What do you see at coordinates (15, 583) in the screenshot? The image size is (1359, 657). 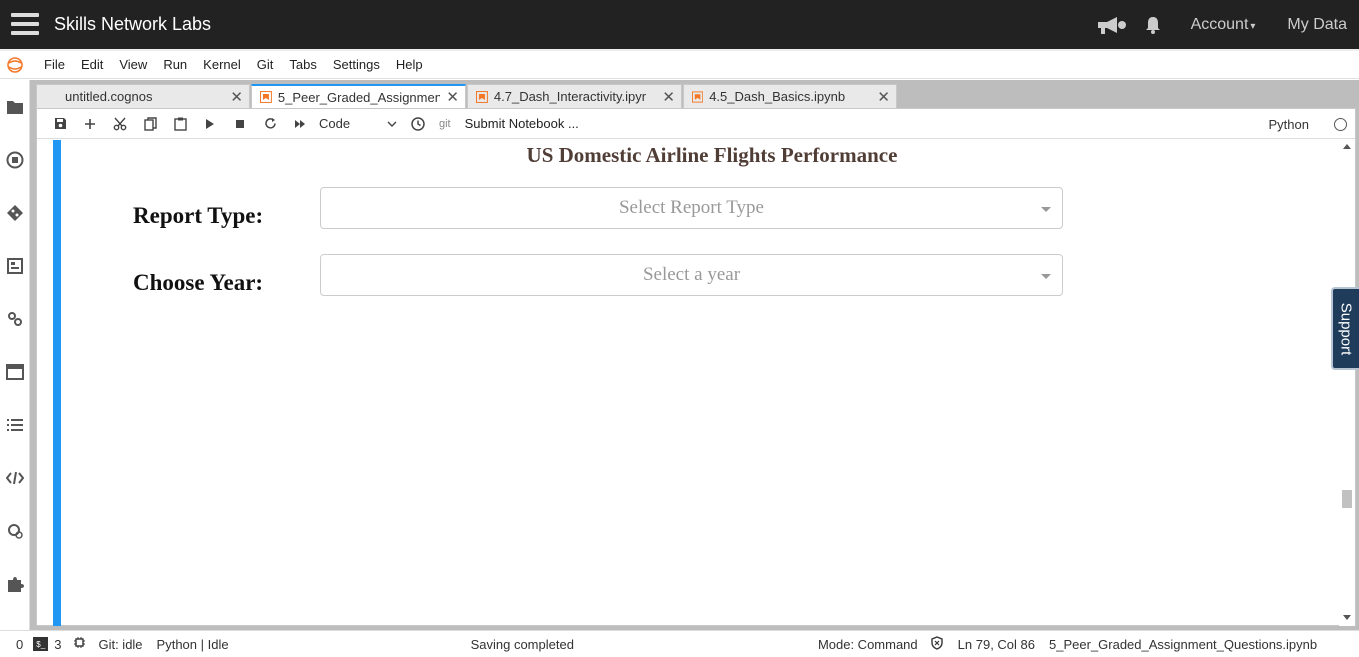 I see `extensions-puzzle-icon` at bounding box center [15, 583].